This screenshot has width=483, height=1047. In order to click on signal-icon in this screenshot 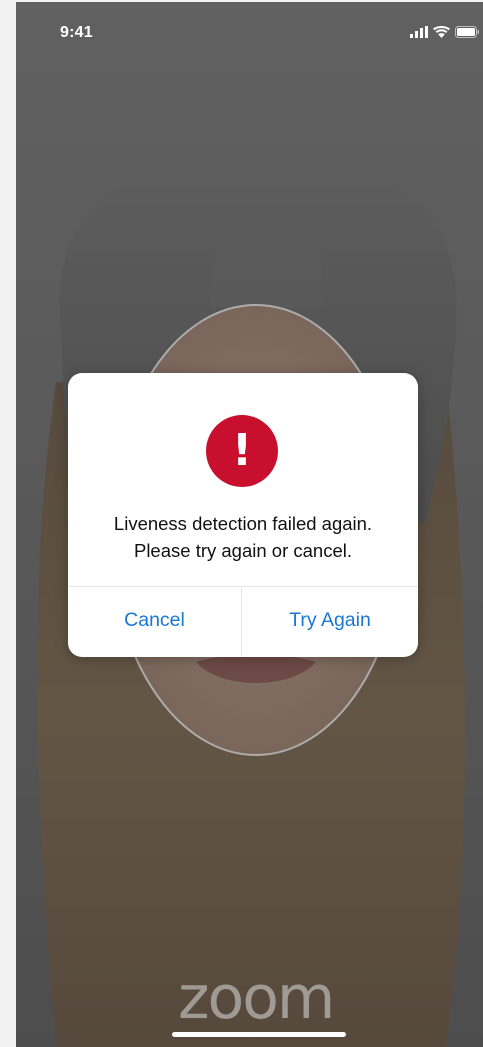, I will do `click(419, 32)`.